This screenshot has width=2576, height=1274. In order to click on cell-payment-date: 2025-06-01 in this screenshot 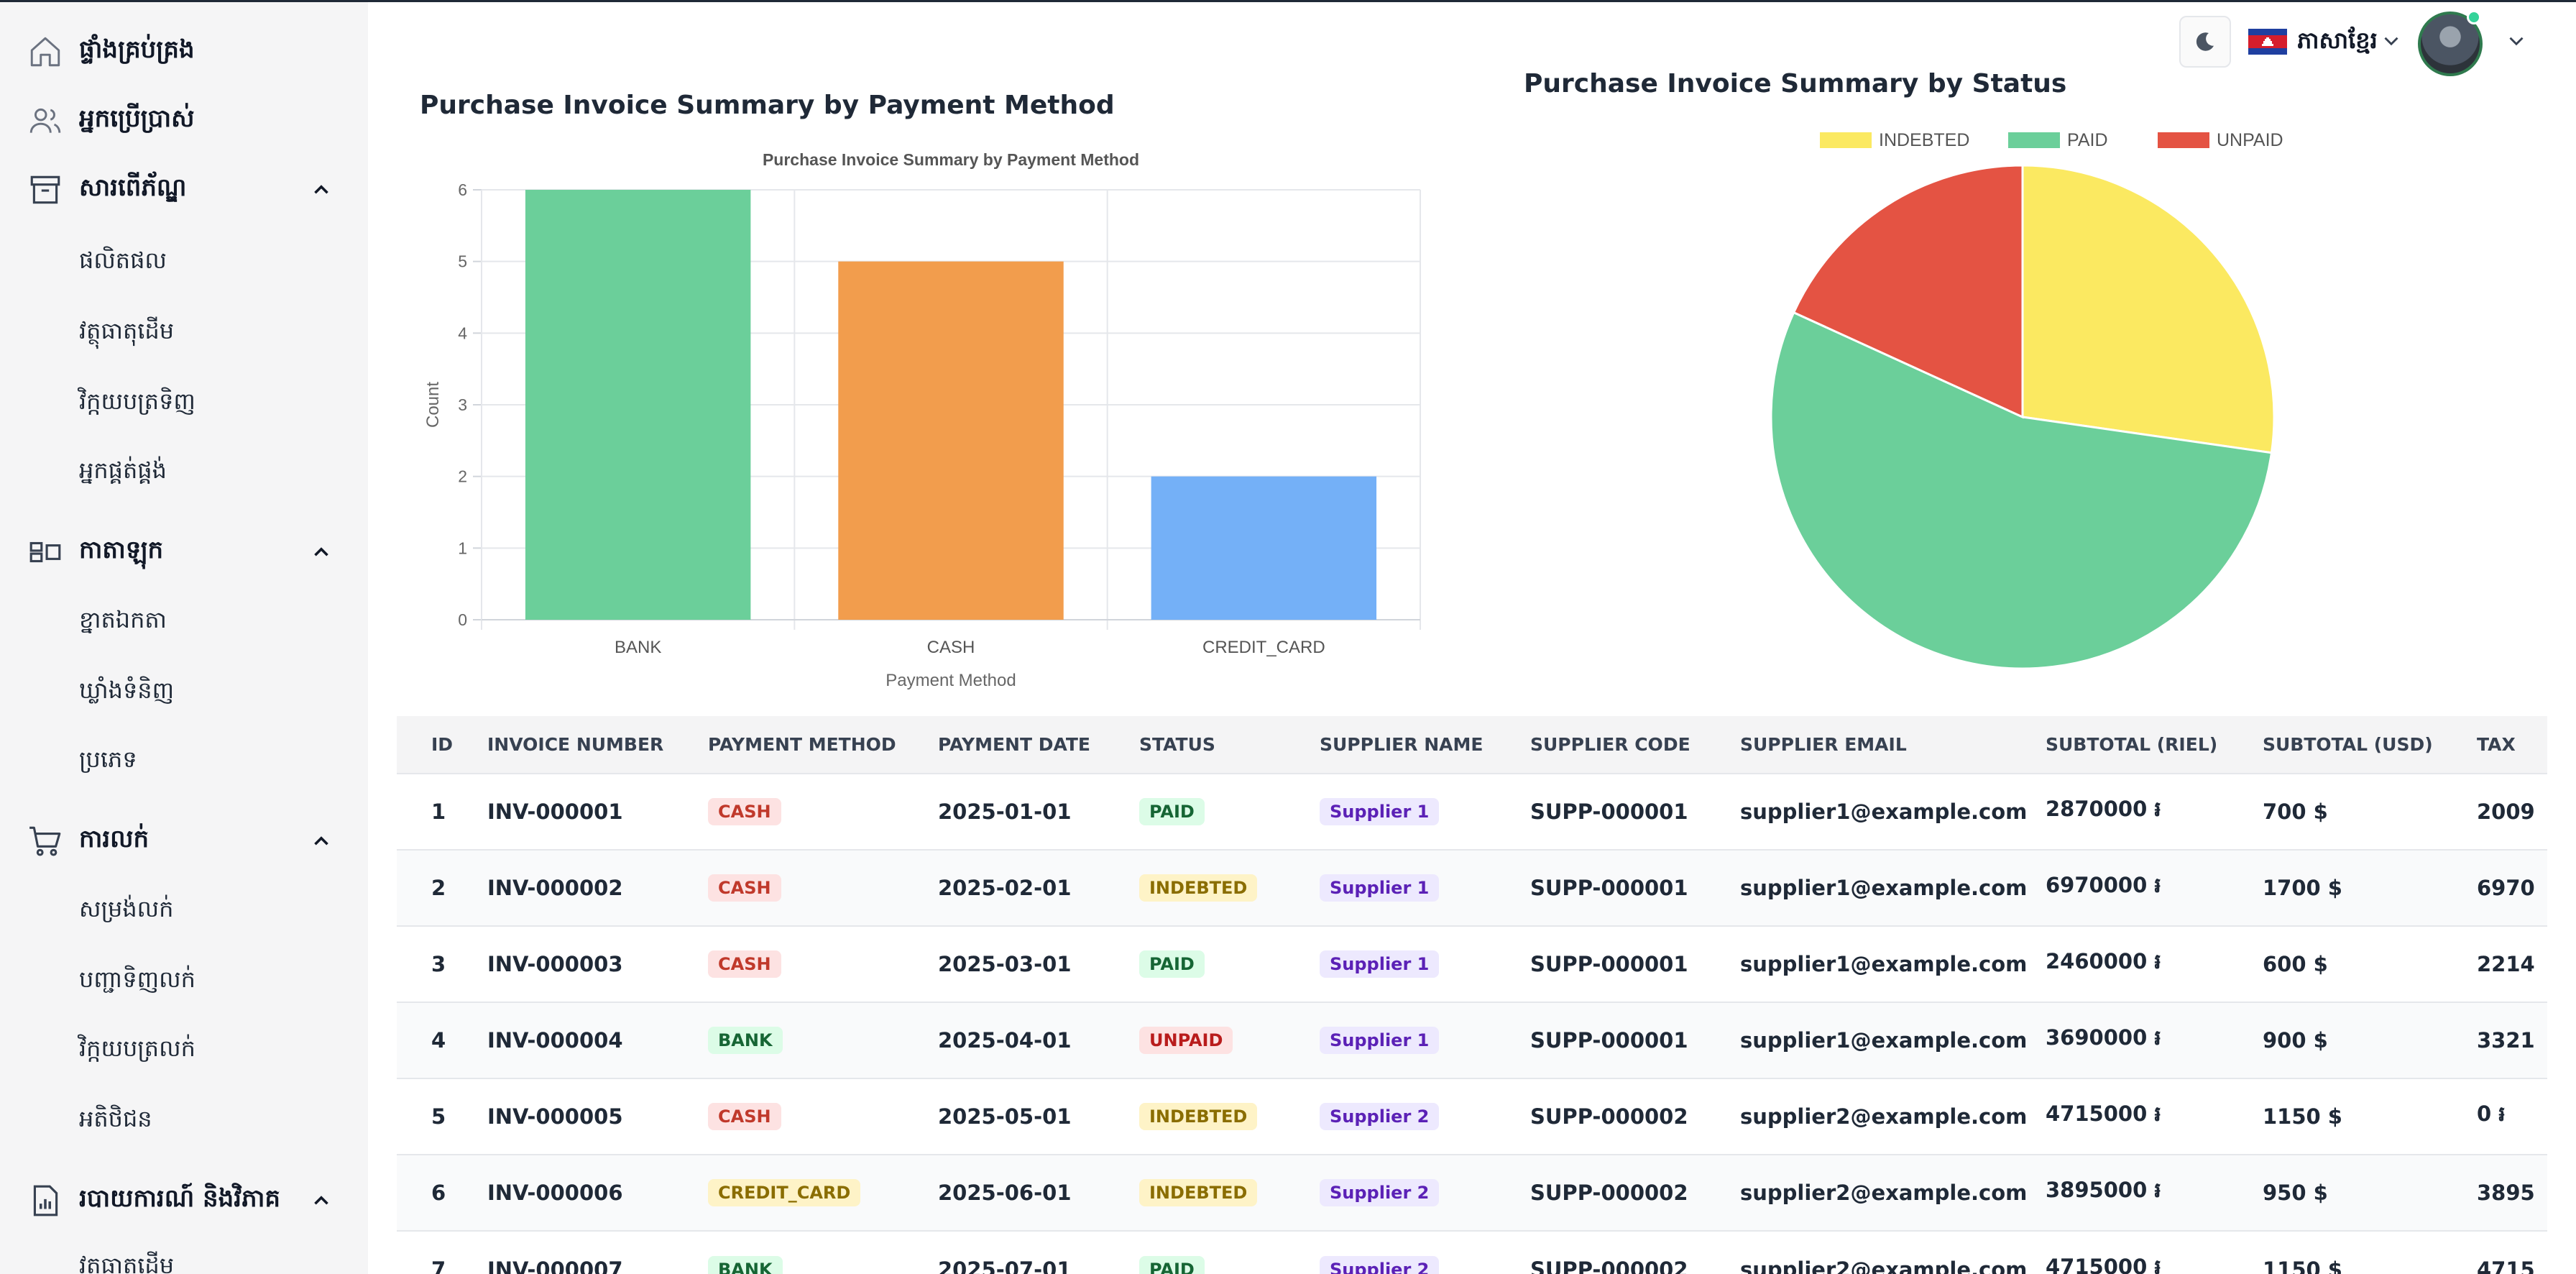, I will do `click(1005, 1193)`.